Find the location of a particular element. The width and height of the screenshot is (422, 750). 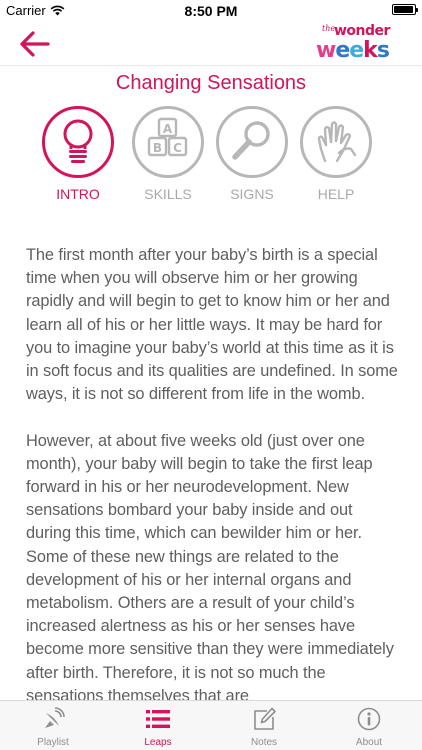

tab-bar-leaps: Leaps is located at coordinates (158, 725).